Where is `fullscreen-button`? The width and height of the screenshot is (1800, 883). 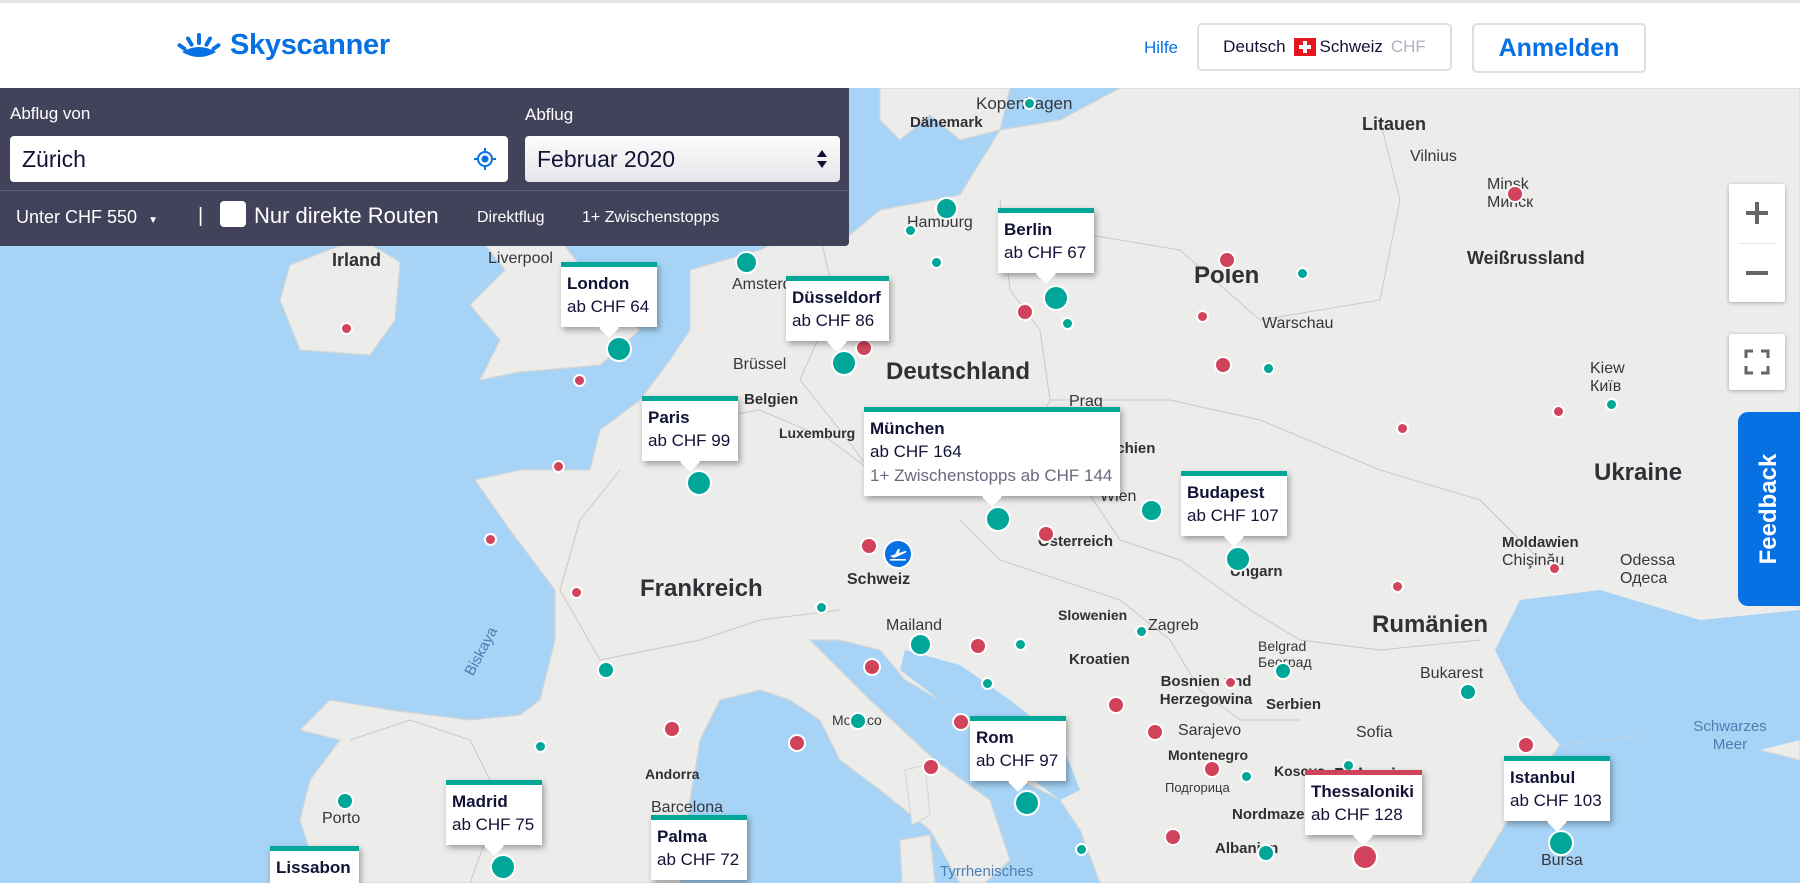
fullscreen-button is located at coordinates (1757, 362).